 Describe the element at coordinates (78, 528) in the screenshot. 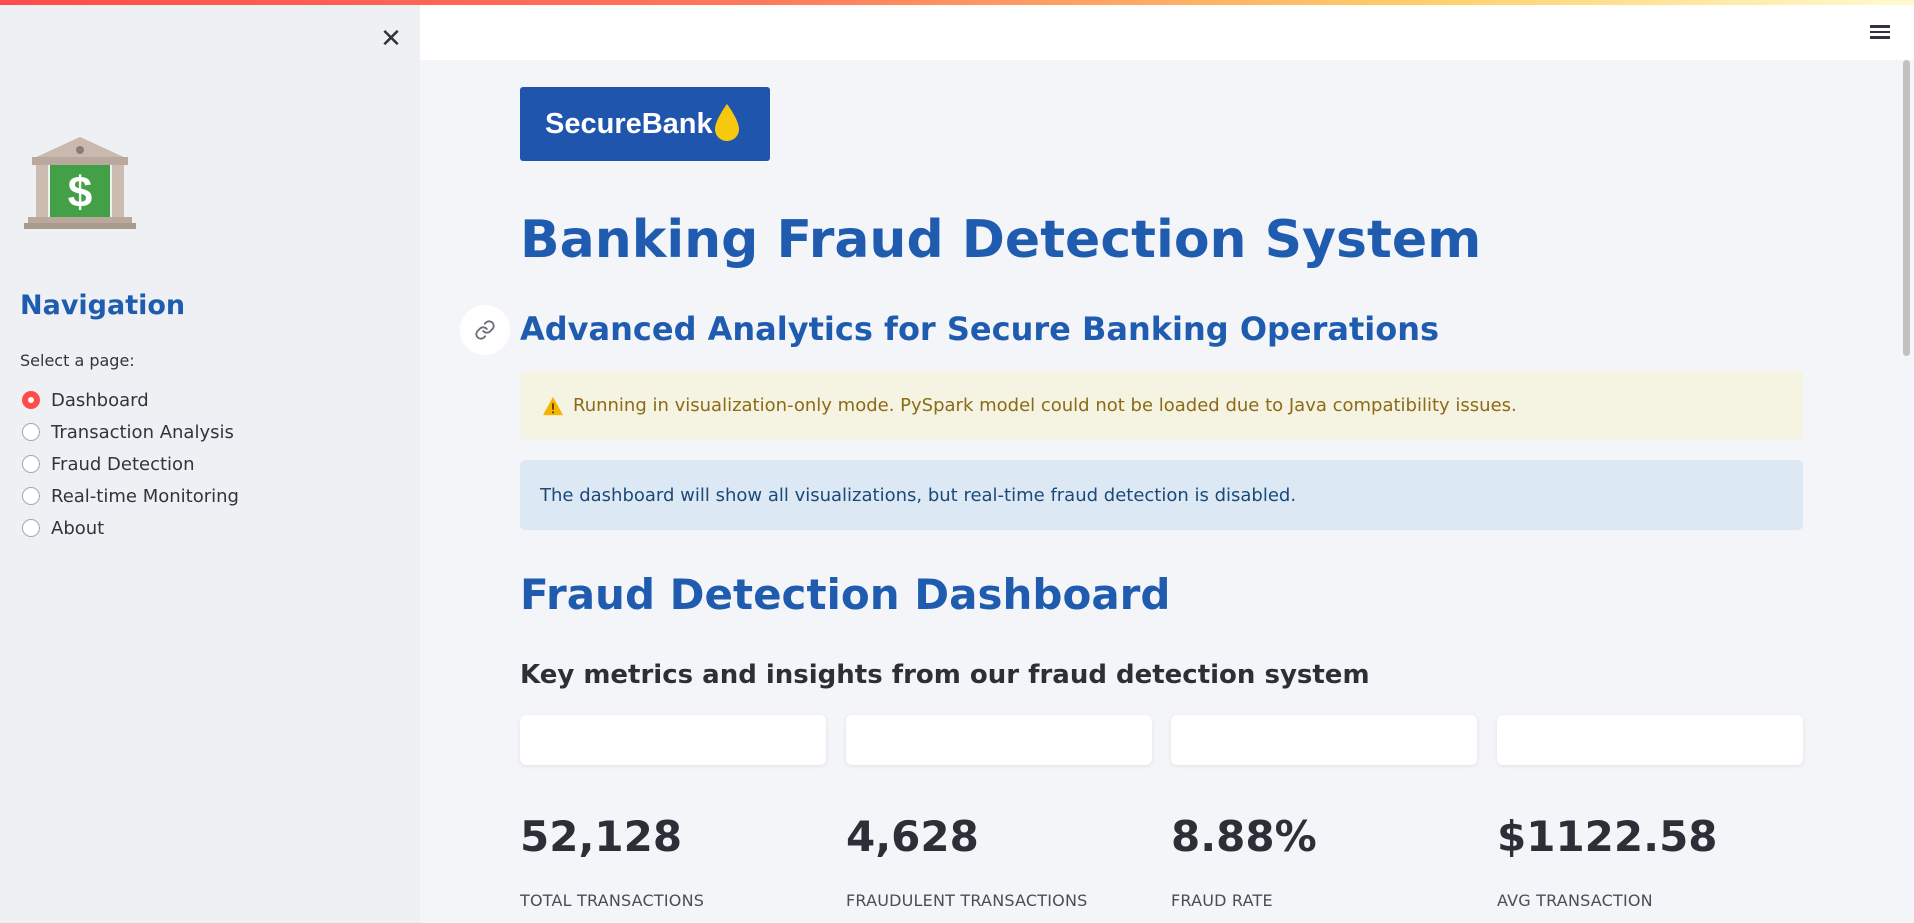

I see `radio-option-label: About` at that location.